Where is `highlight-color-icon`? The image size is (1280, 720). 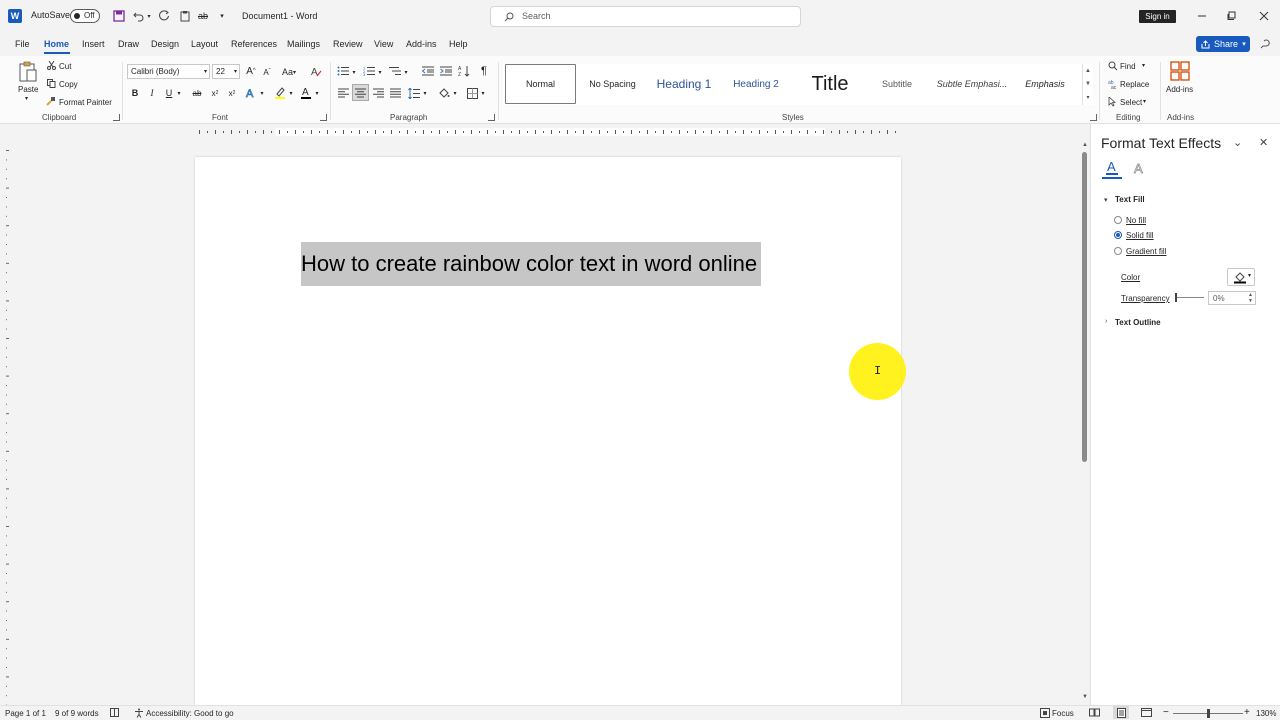
highlight-color-icon is located at coordinates (280, 92).